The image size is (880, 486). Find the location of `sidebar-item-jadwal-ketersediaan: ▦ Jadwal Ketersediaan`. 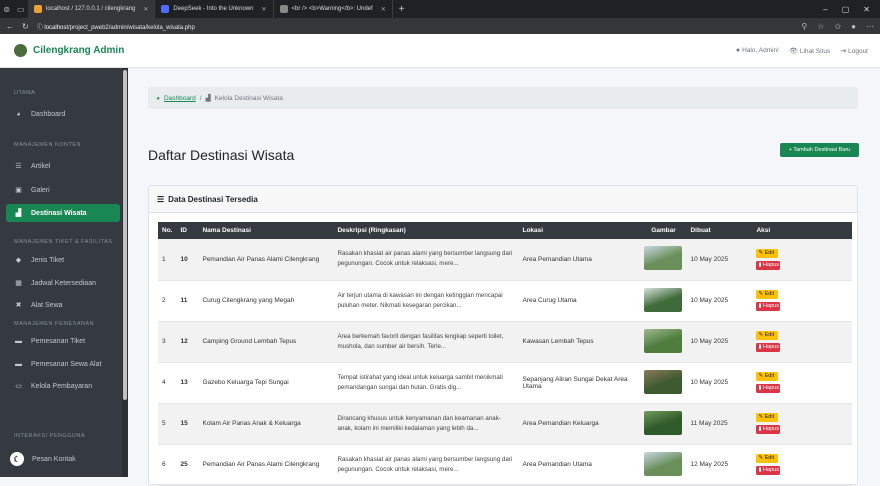

sidebar-item-jadwal-ketersediaan: ▦ Jadwal Ketersediaan is located at coordinates (63, 283).